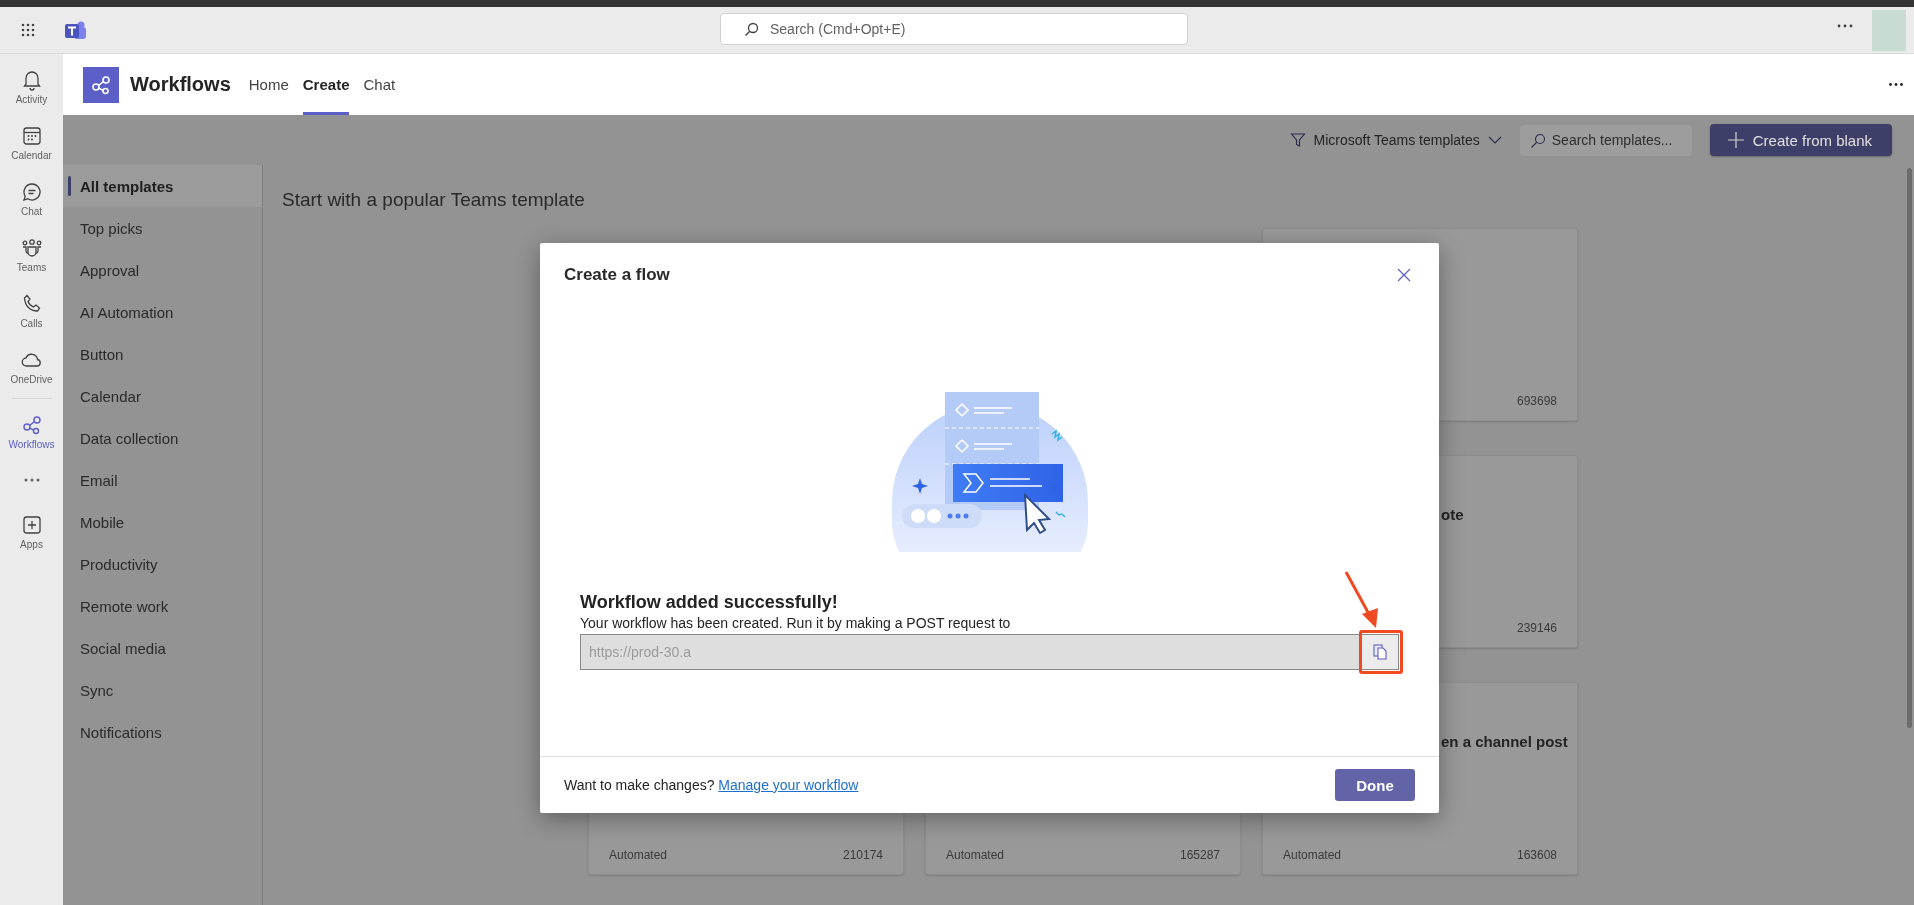 The width and height of the screenshot is (1914, 905). I want to click on card-title: en a channel post, so click(1504, 741).